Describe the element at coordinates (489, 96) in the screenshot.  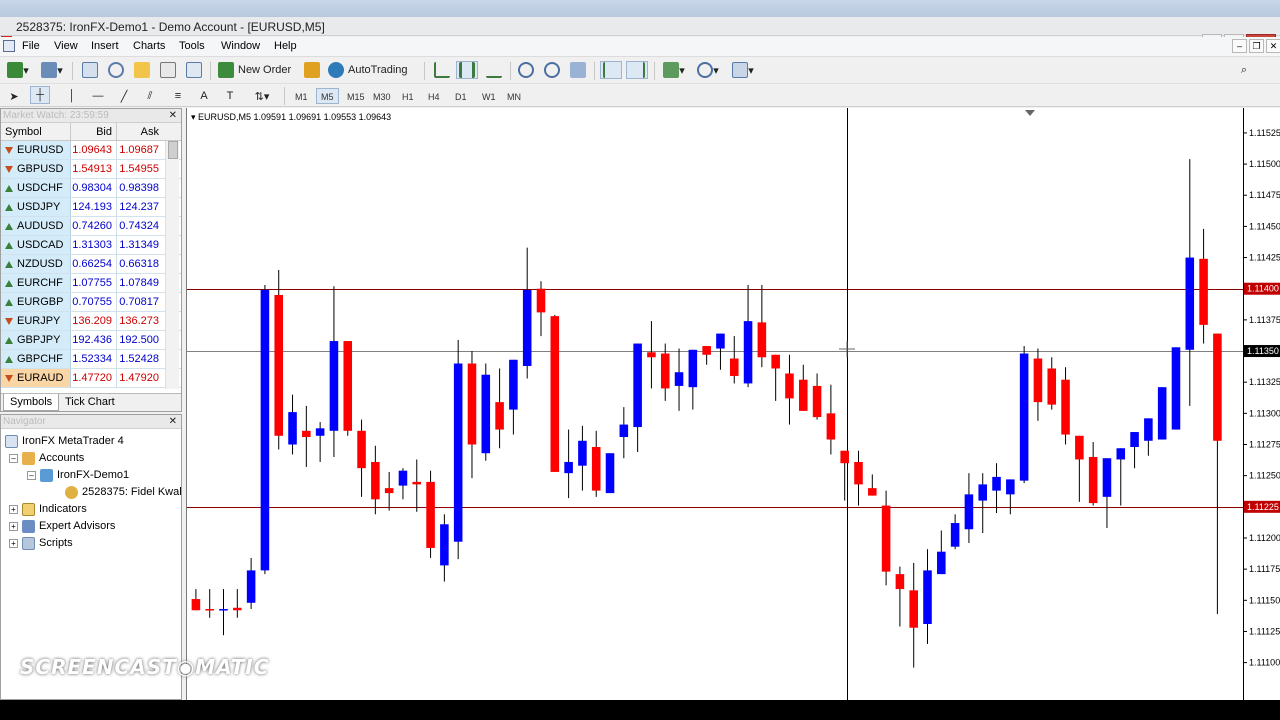
I see `timeframe-w1: W1` at that location.